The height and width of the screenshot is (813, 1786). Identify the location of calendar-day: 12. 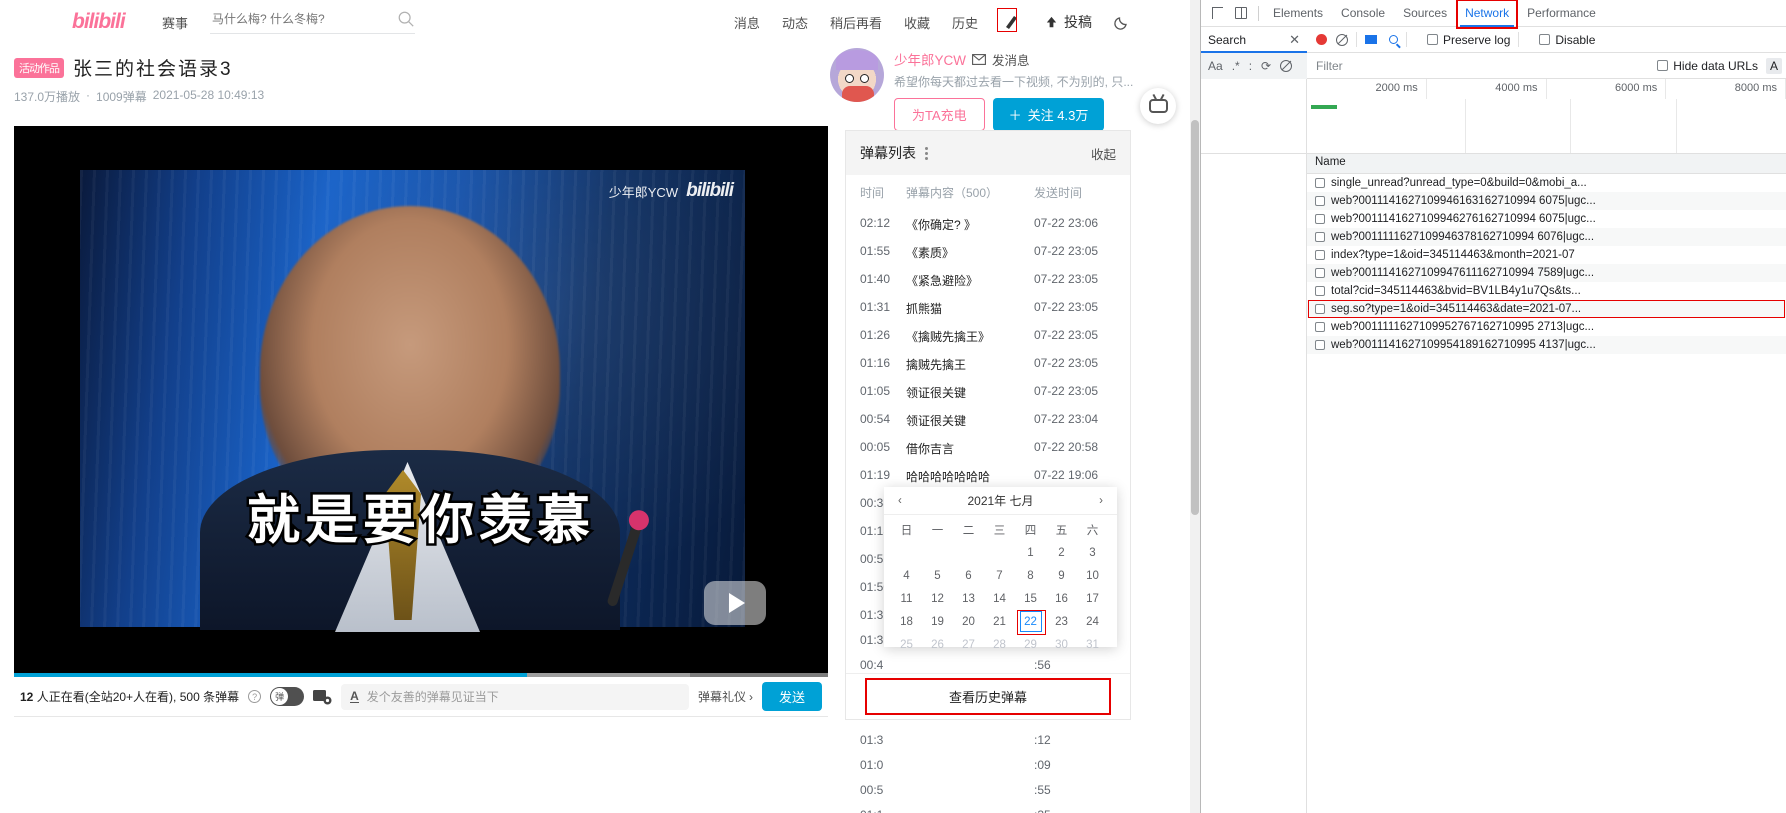
(937, 598).